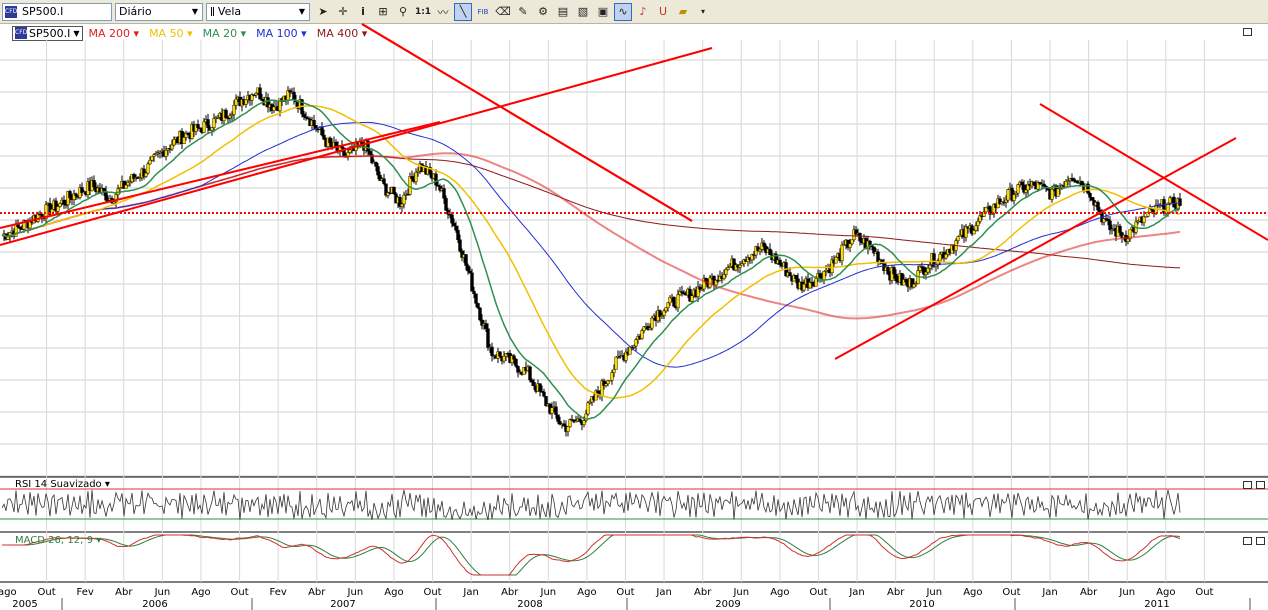 The image size is (1268, 610). What do you see at coordinates (1247, 541) in the screenshot?
I see `restore-macd-panel-icon` at bounding box center [1247, 541].